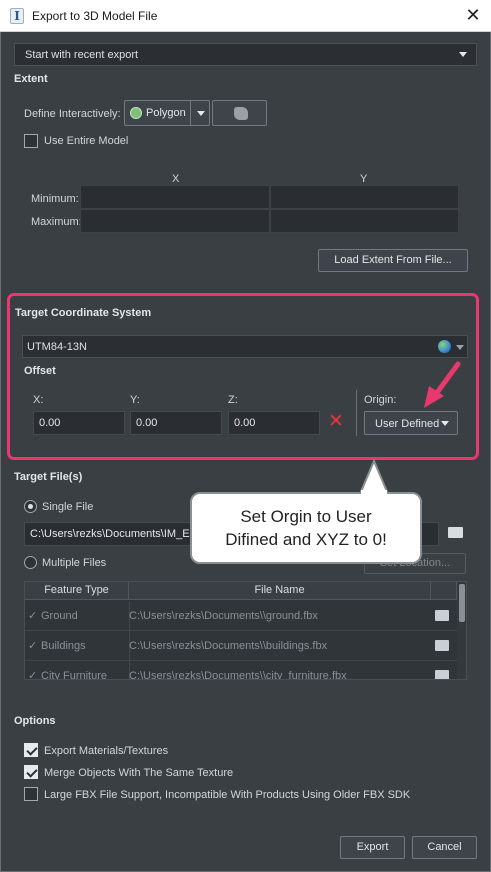 The height and width of the screenshot is (872, 491). What do you see at coordinates (245, 423) in the screenshot?
I see `offset-z-value: 0.00` at bounding box center [245, 423].